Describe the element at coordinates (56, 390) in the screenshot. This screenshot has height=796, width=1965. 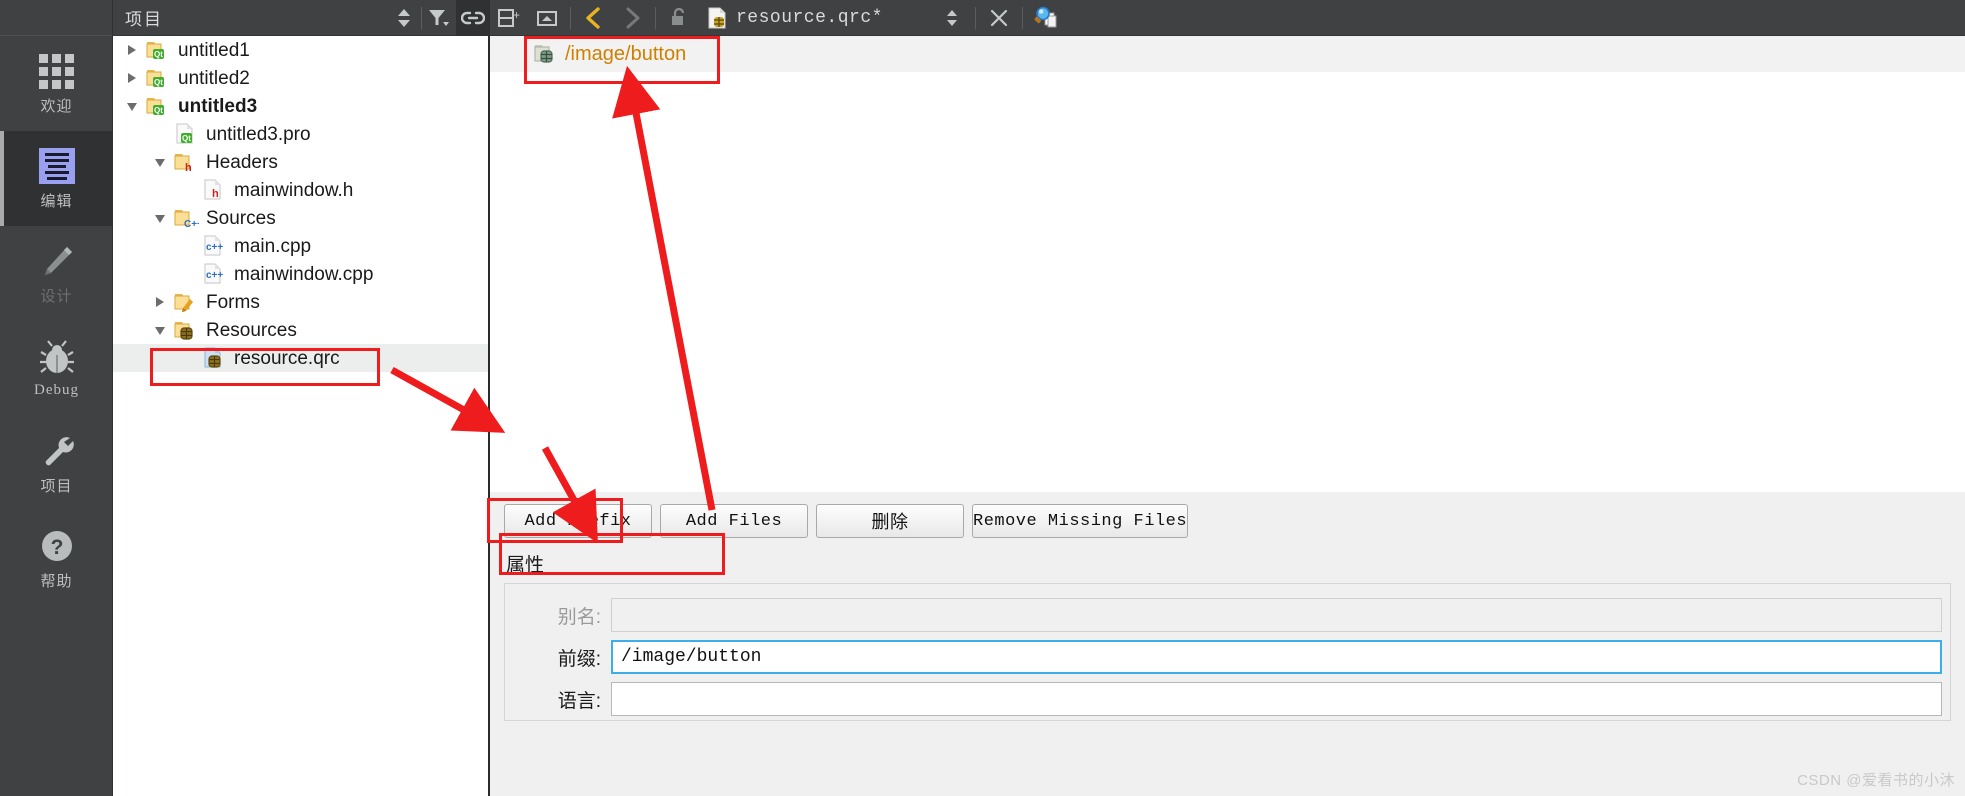
I see `sidebar-item-label: Debug` at that location.